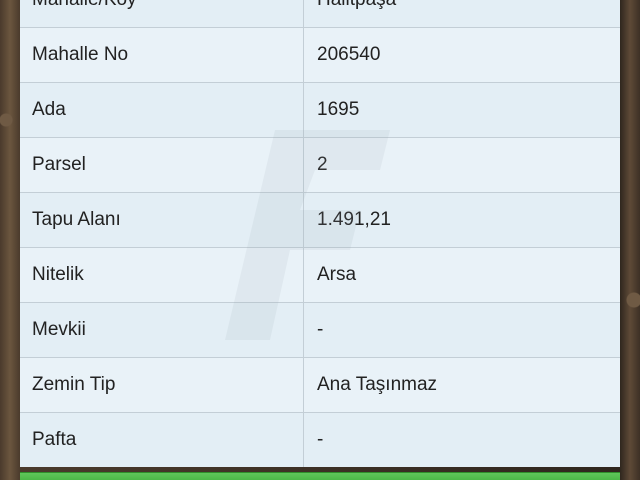 The width and height of the screenshot is (640, 480). What do you see at coordinates (162, 330) in the screenshot?
I see `row-label: Mevkii` at bounding box center [162, 330].